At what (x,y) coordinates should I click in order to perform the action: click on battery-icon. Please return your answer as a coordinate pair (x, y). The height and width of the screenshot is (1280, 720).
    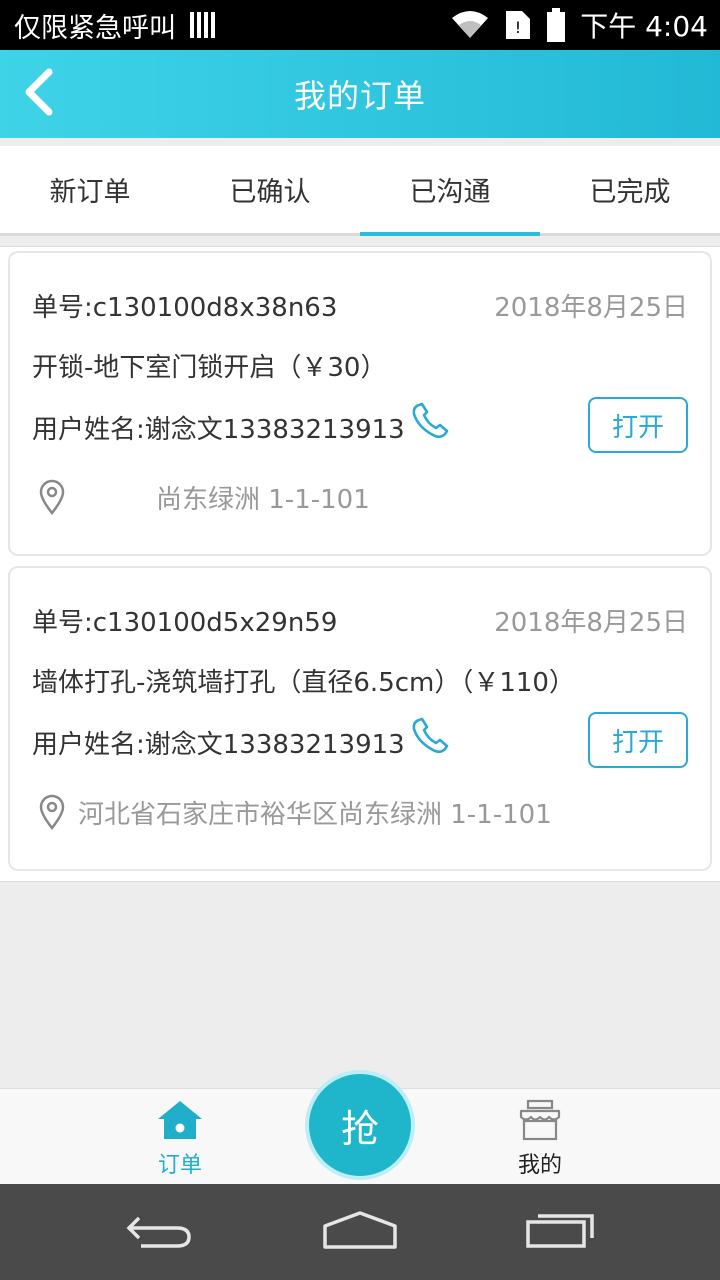
    Looking at the image, I should click on (556, 25).